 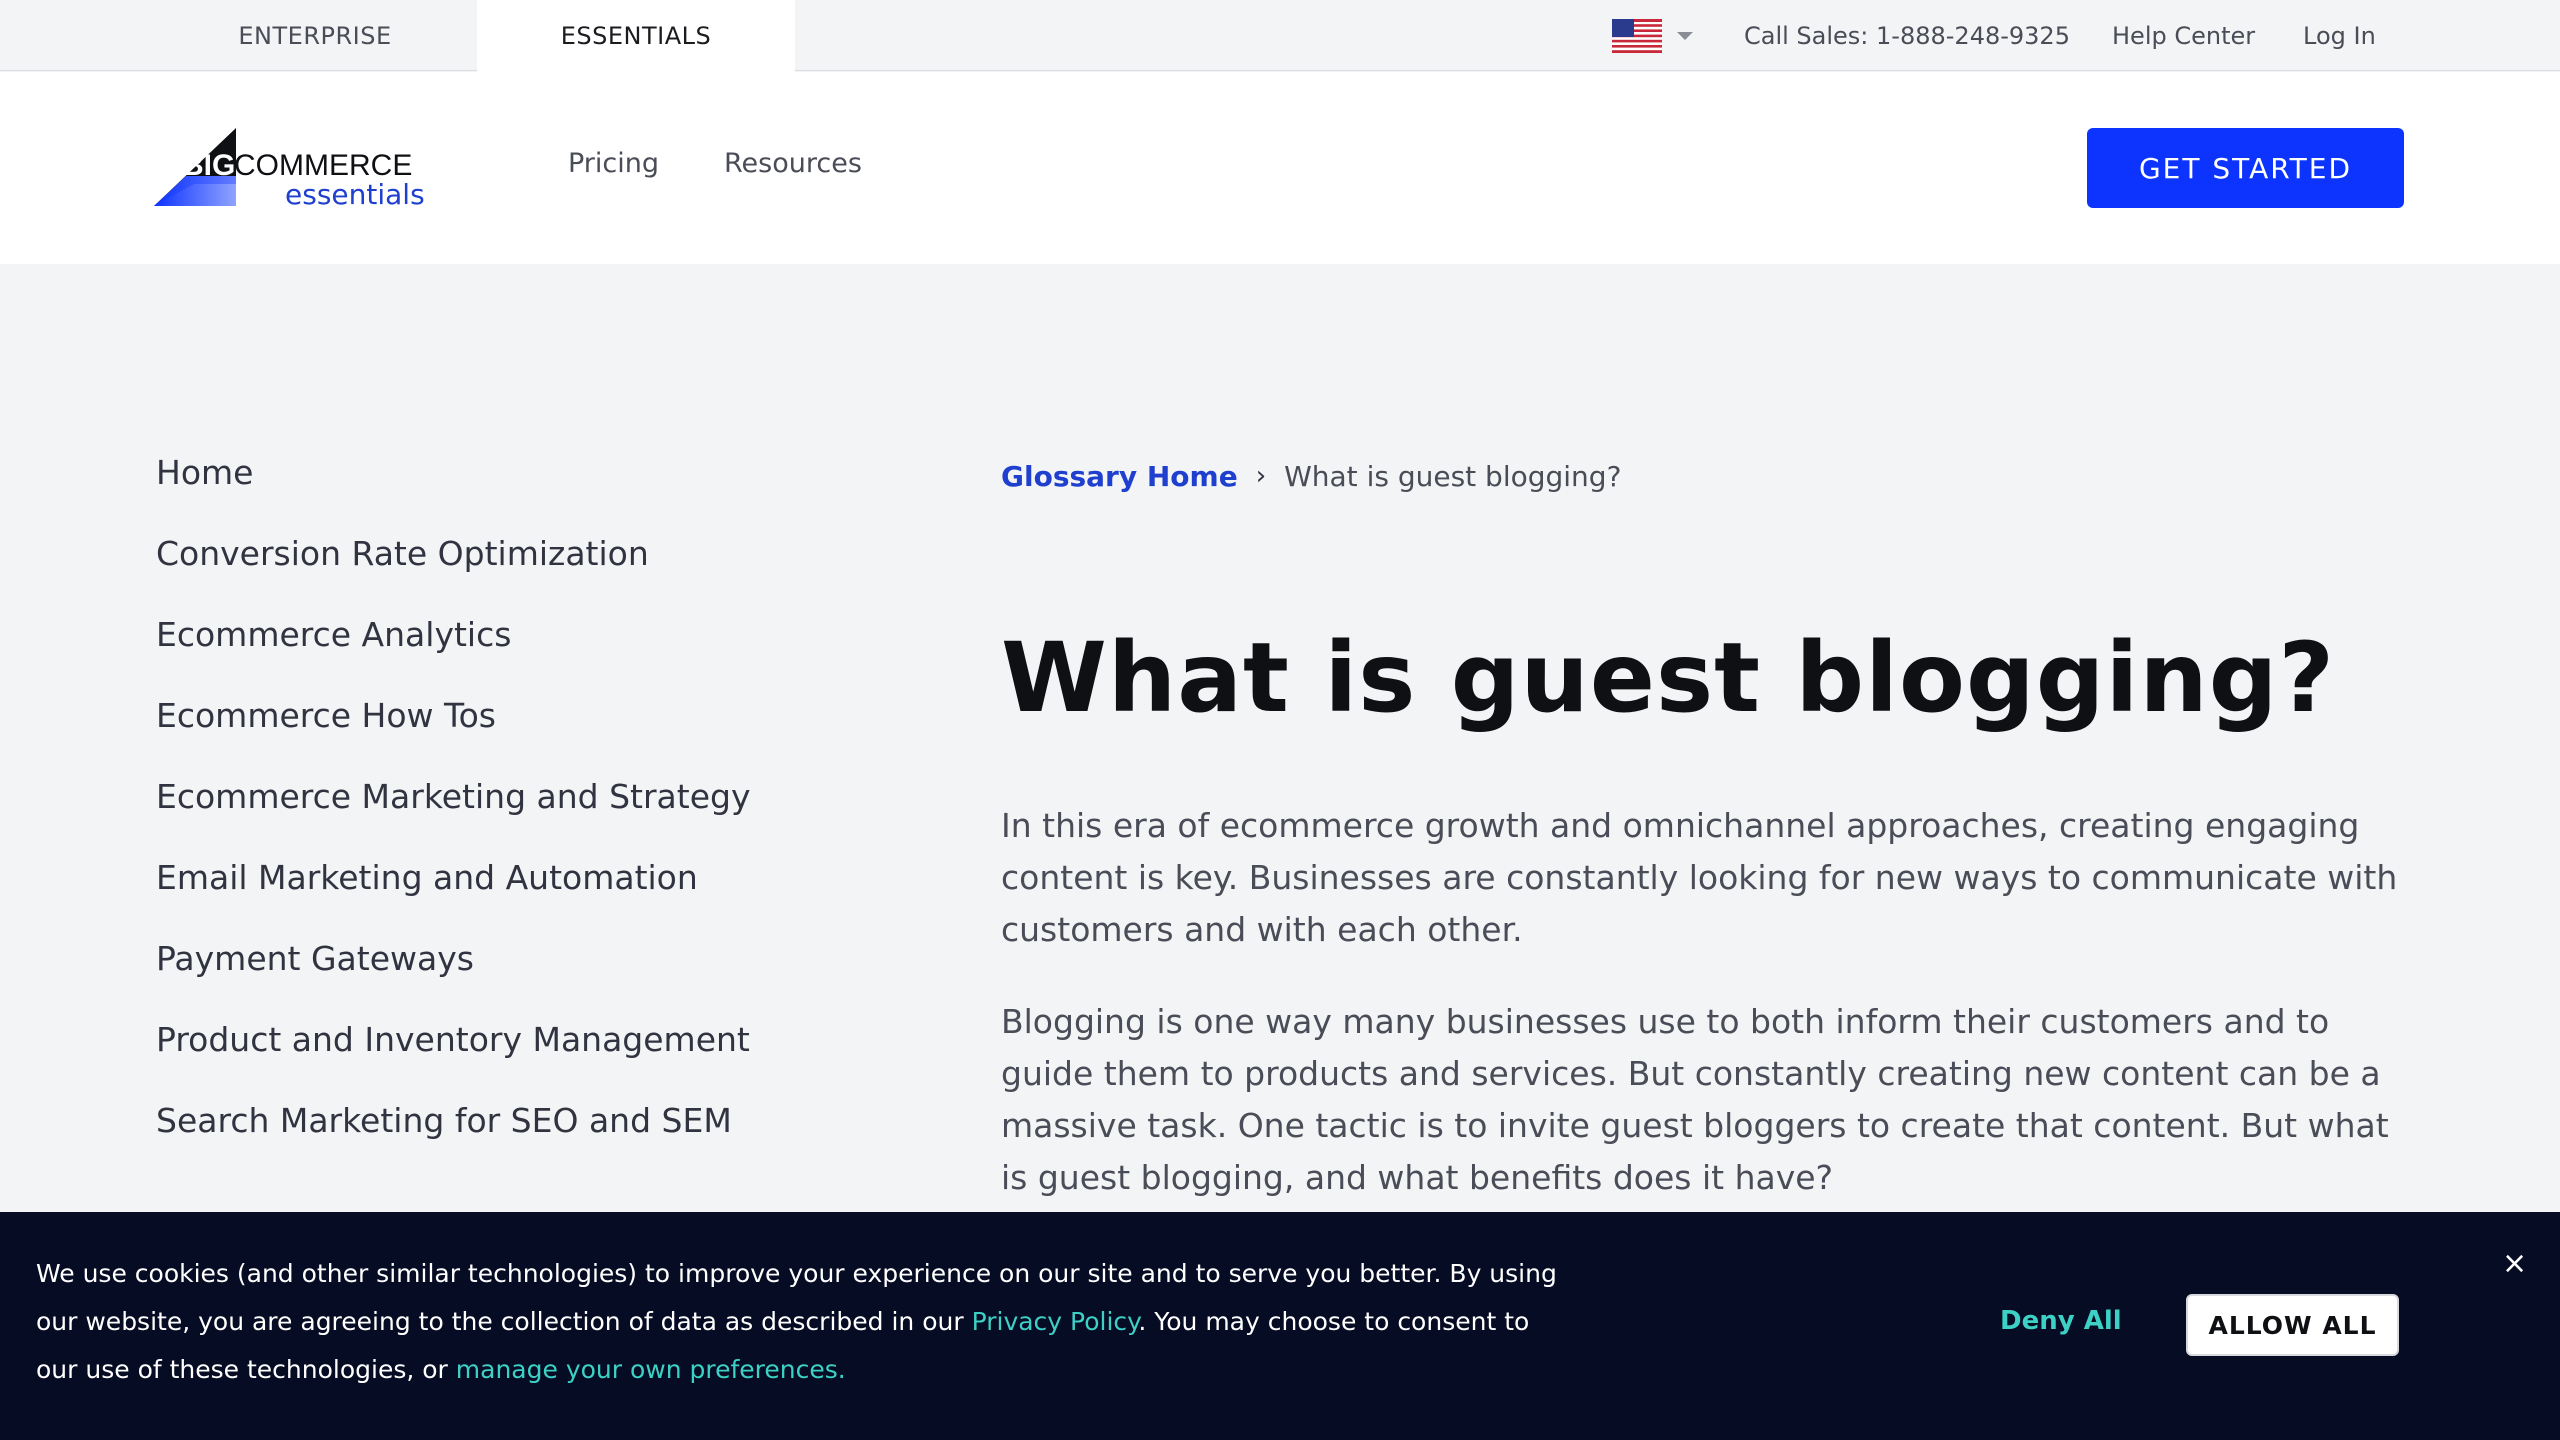 I want to click on sidebar-item-ecommerce-how-tos: Ecommerce How Tos, so click(x=506, y=731).